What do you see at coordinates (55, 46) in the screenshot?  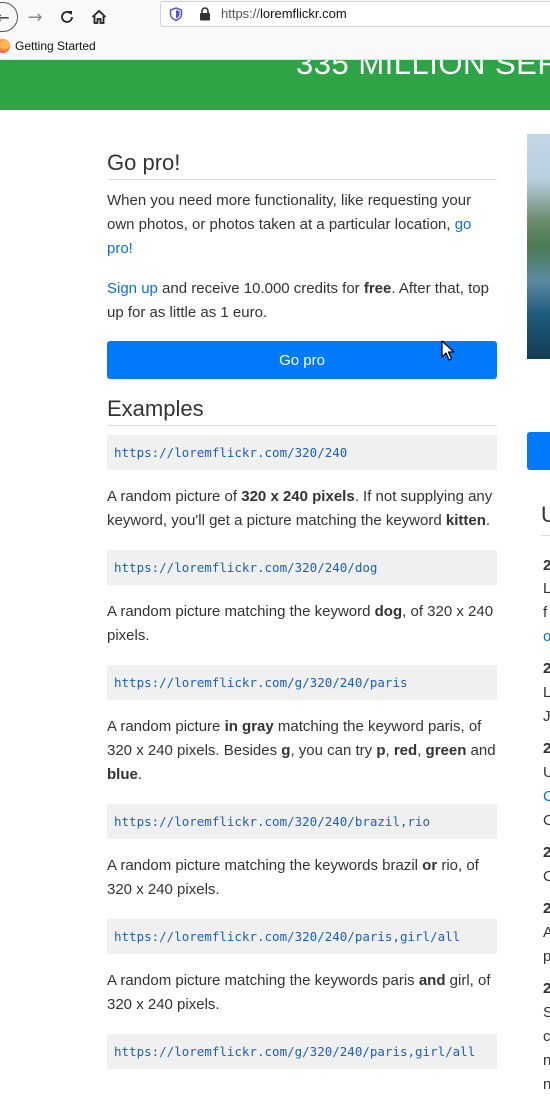 I see `bookmark-label: Getting Started` at bounding box center [55, 46].